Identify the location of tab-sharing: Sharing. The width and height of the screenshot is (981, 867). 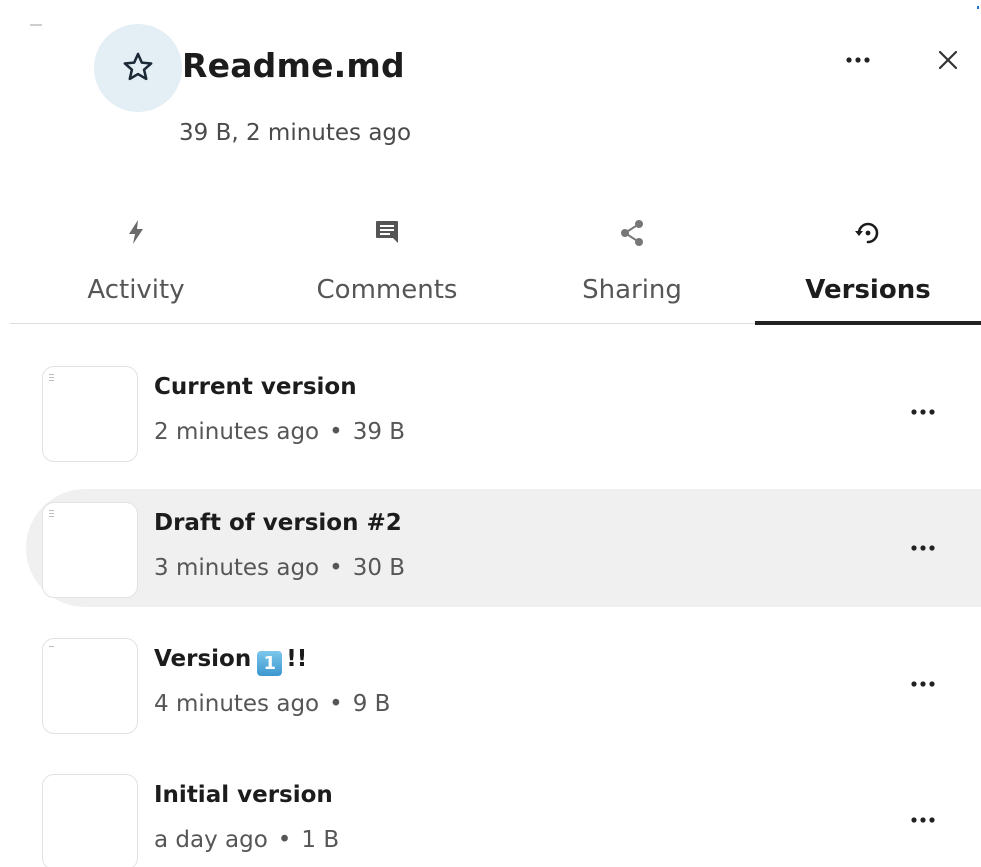
(632, 264).